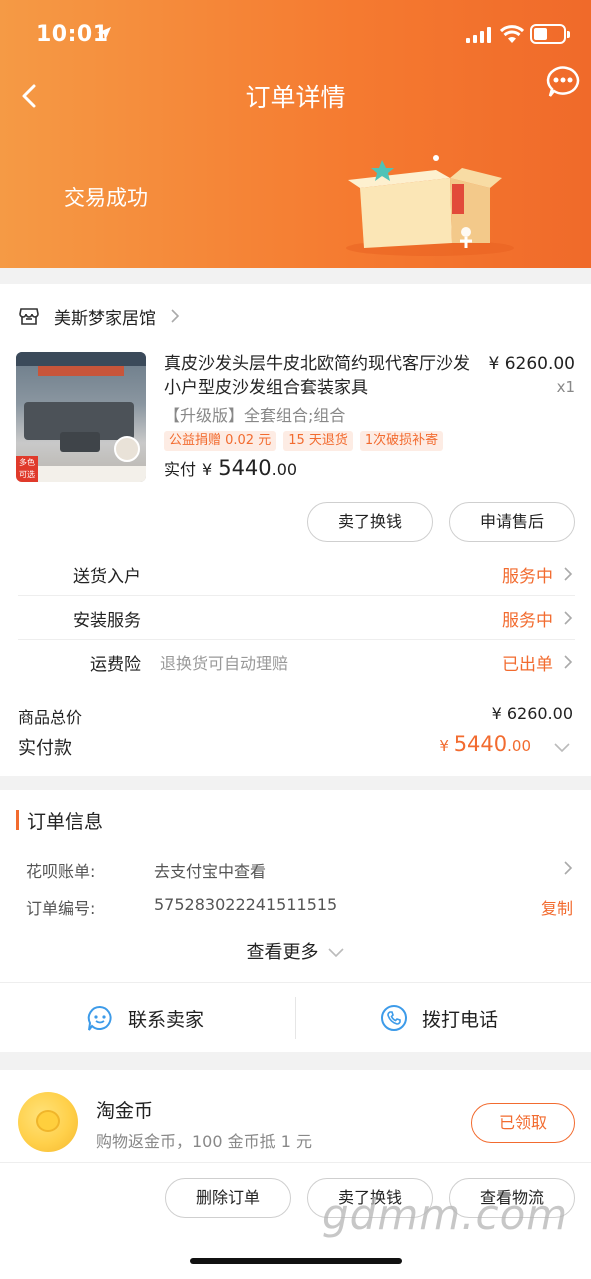 This screenshot has height=1279, width=591. Describe the element at coordinates (527, 665) in the screenshot. I see `service-status: 已出单` at that location.